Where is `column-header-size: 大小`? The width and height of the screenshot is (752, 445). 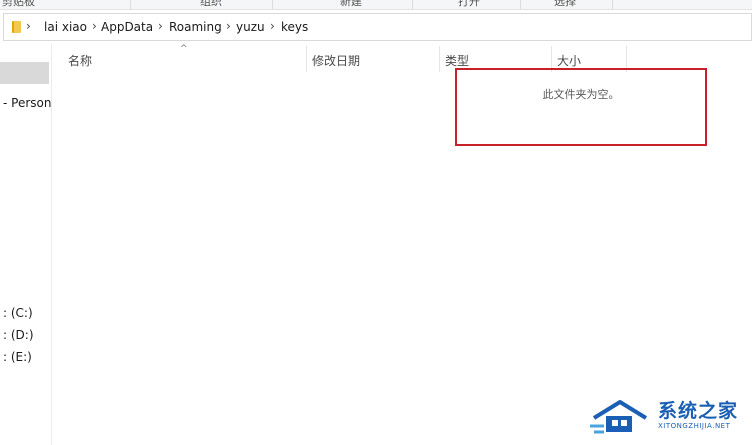 column-header-size: 大小 is located at coordinates (569, 60).